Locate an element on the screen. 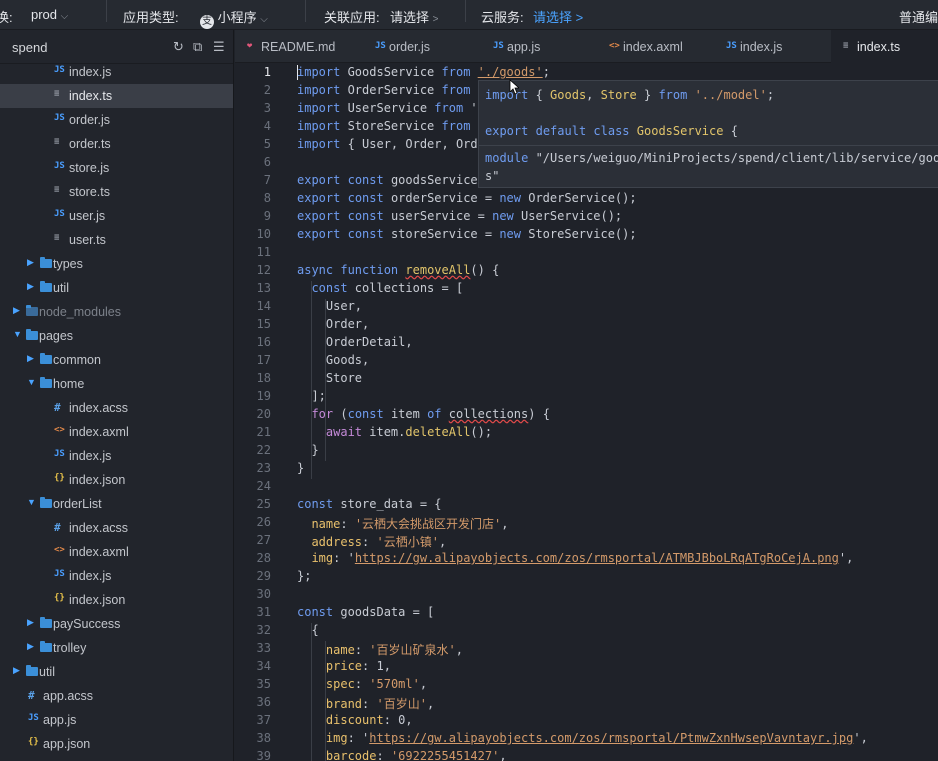  file-item: # app.acss is located at coordinates (116, 696).